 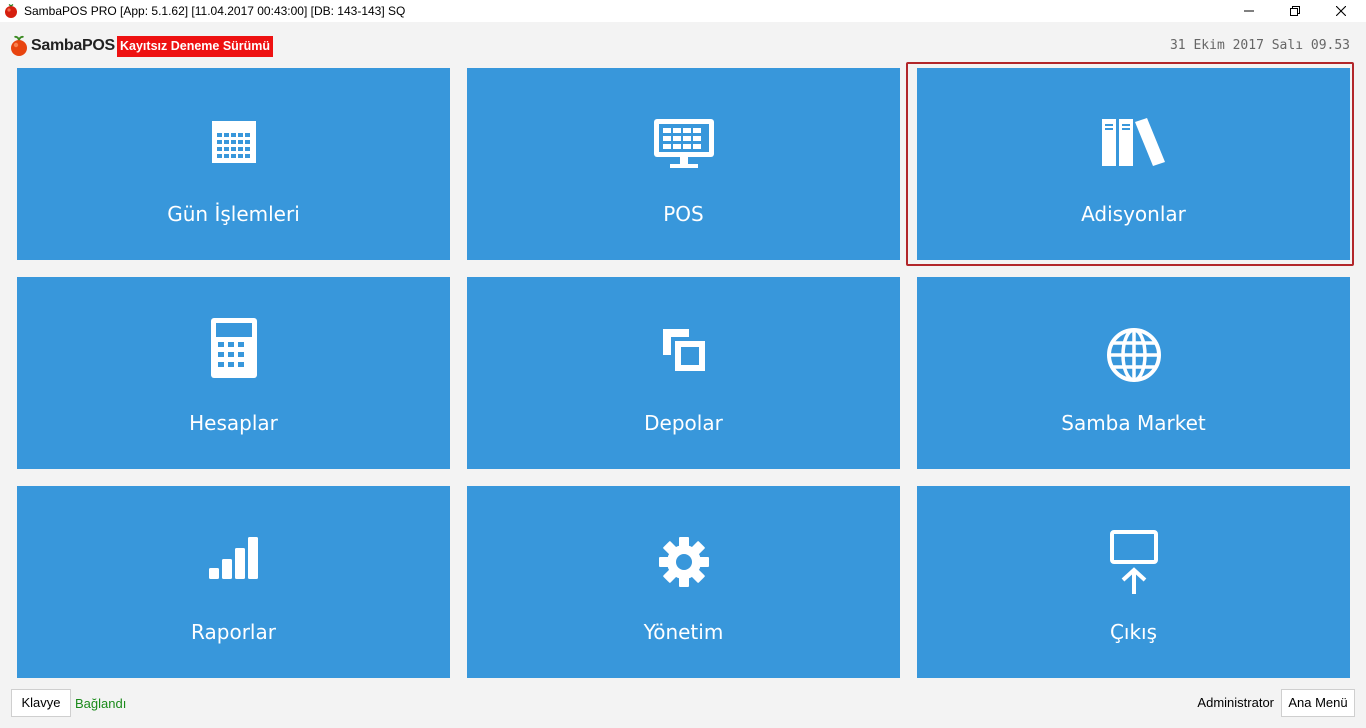 What do you see at coordinates (1318, 703) in the screenshot?
I see `main-menu-button: Ana Menü` at bounding box center [1318, 703].